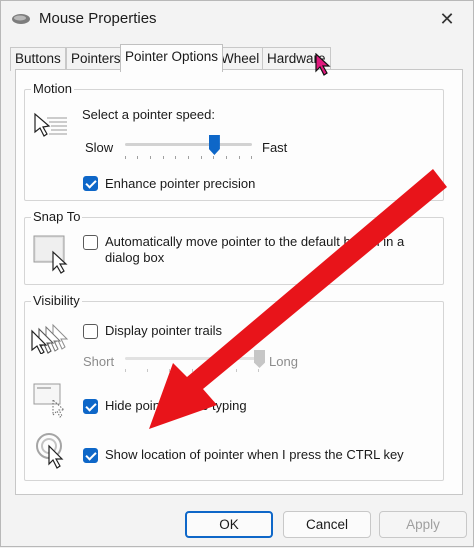  I want to click on hide-pointer-icon, so click(49, 400).